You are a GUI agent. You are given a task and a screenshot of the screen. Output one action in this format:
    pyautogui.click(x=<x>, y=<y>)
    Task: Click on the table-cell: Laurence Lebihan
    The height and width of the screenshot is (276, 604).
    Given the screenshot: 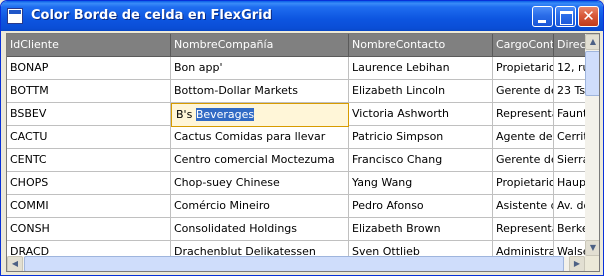 What is the action you would take?
    pyautogui.click(x=421, y=68)
    